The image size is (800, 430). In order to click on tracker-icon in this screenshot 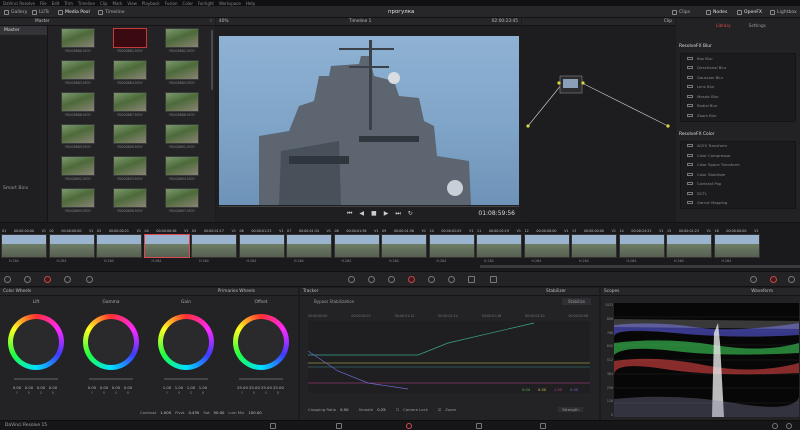, I will do `click(411, 279)`.